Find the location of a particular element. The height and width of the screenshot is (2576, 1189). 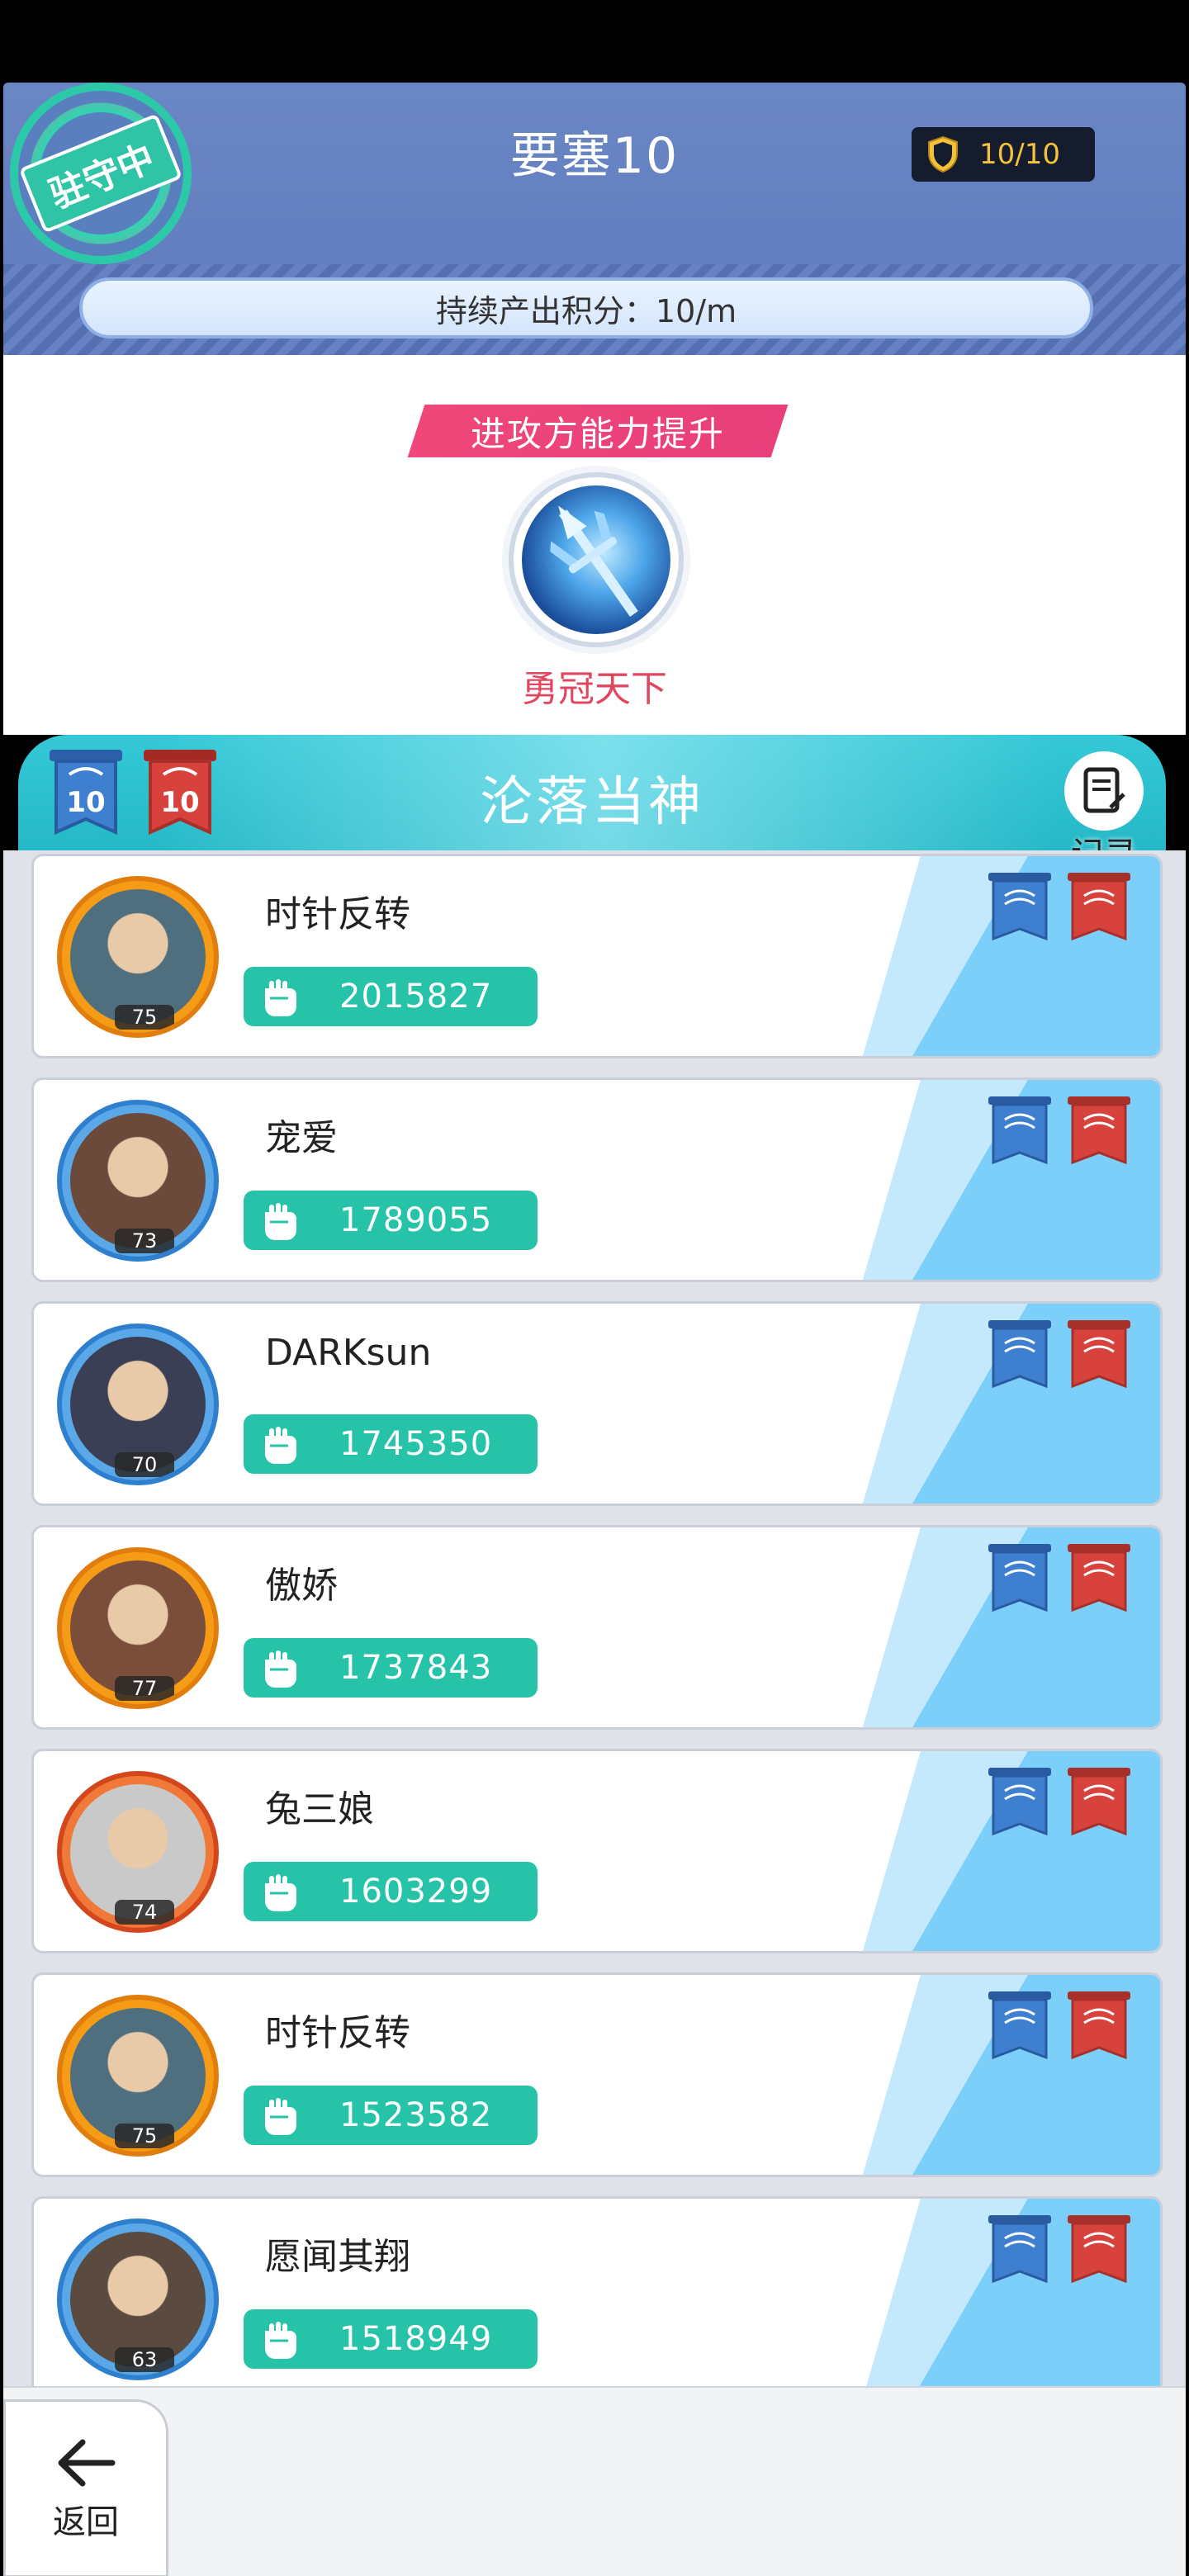

combat-power: 1518949 is located at coordinates (391, 2339).